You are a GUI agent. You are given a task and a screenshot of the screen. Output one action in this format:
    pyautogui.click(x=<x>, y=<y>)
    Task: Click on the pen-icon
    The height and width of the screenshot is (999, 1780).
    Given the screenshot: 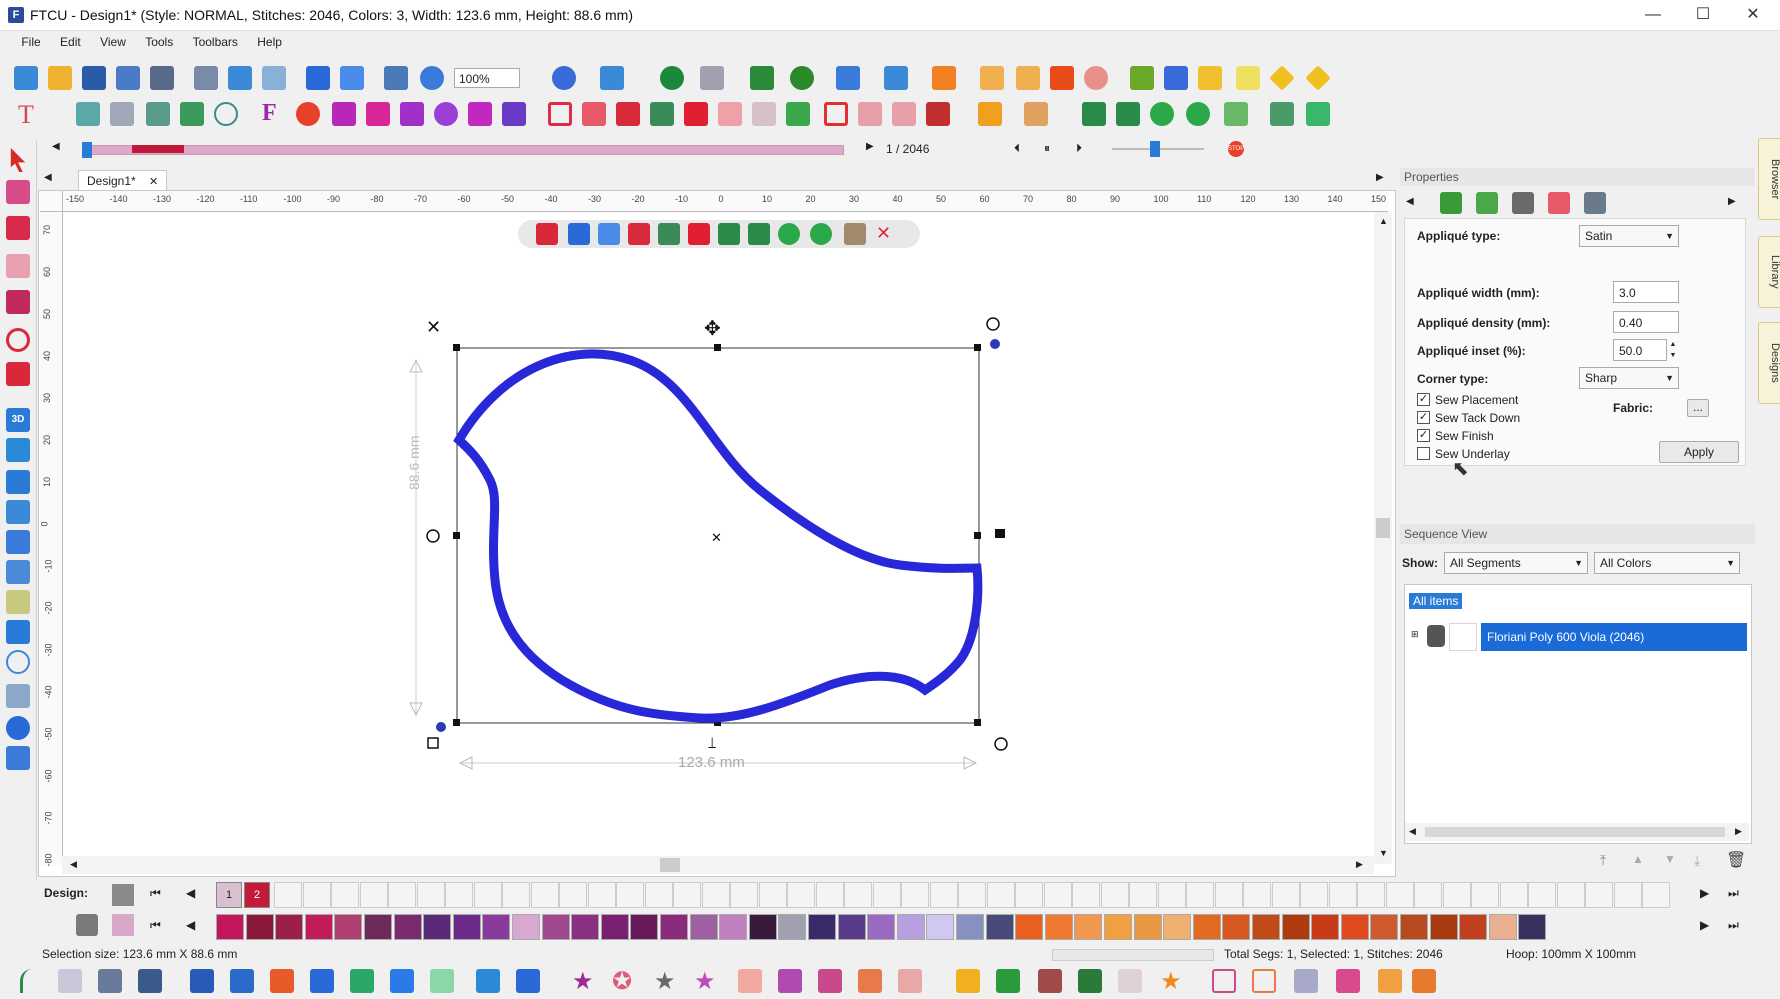 What is the action you would take?
    pyautogui.click(x=762, y=78)
    